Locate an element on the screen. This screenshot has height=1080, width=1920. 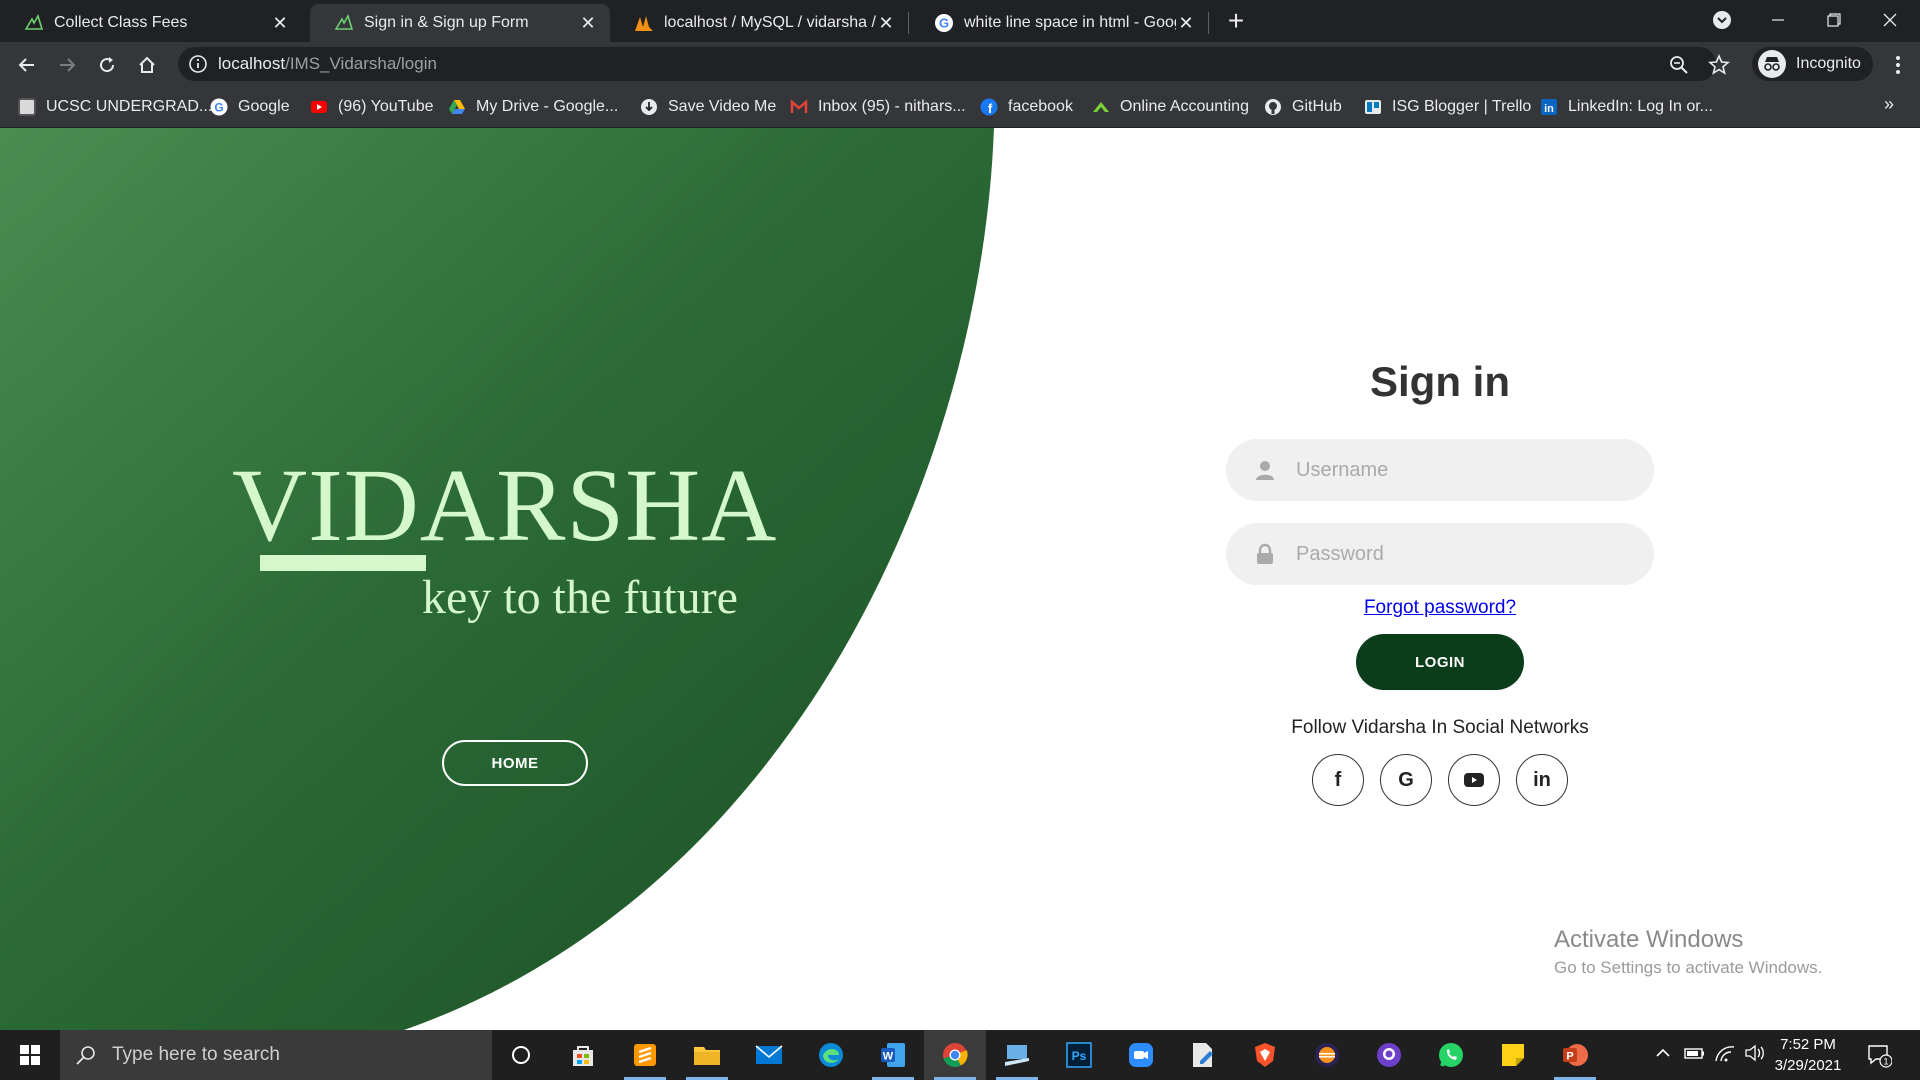
minimize-button is located at coordinates (1778, 20).